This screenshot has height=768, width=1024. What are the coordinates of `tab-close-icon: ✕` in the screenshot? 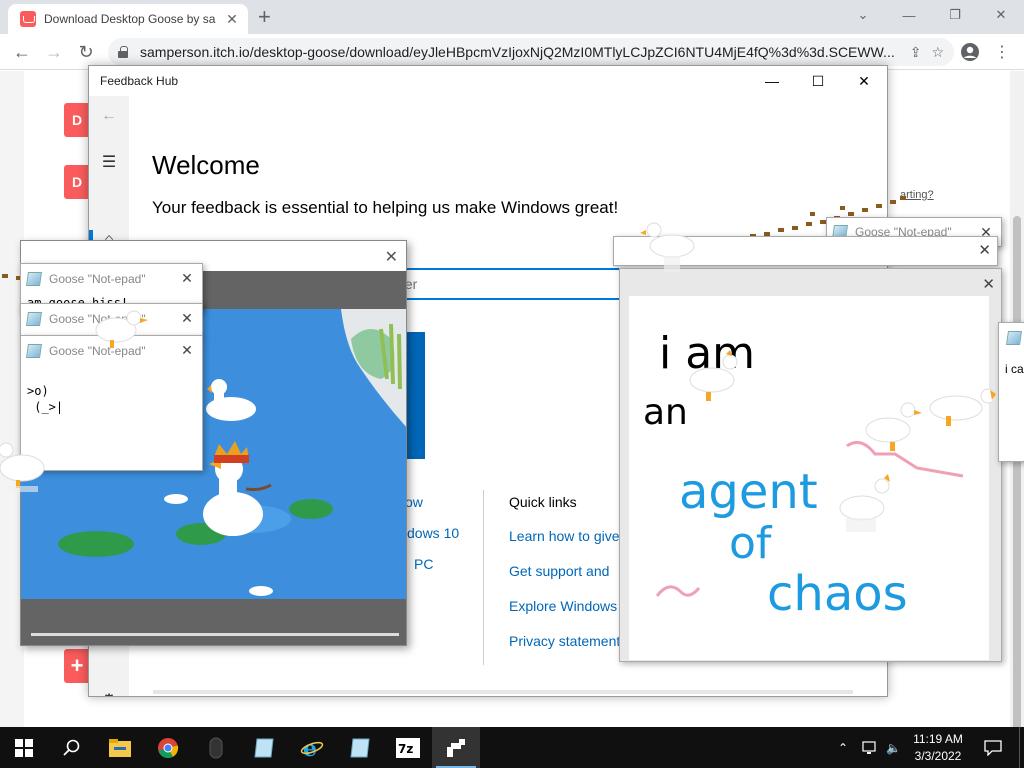 It's located at (232, 19).